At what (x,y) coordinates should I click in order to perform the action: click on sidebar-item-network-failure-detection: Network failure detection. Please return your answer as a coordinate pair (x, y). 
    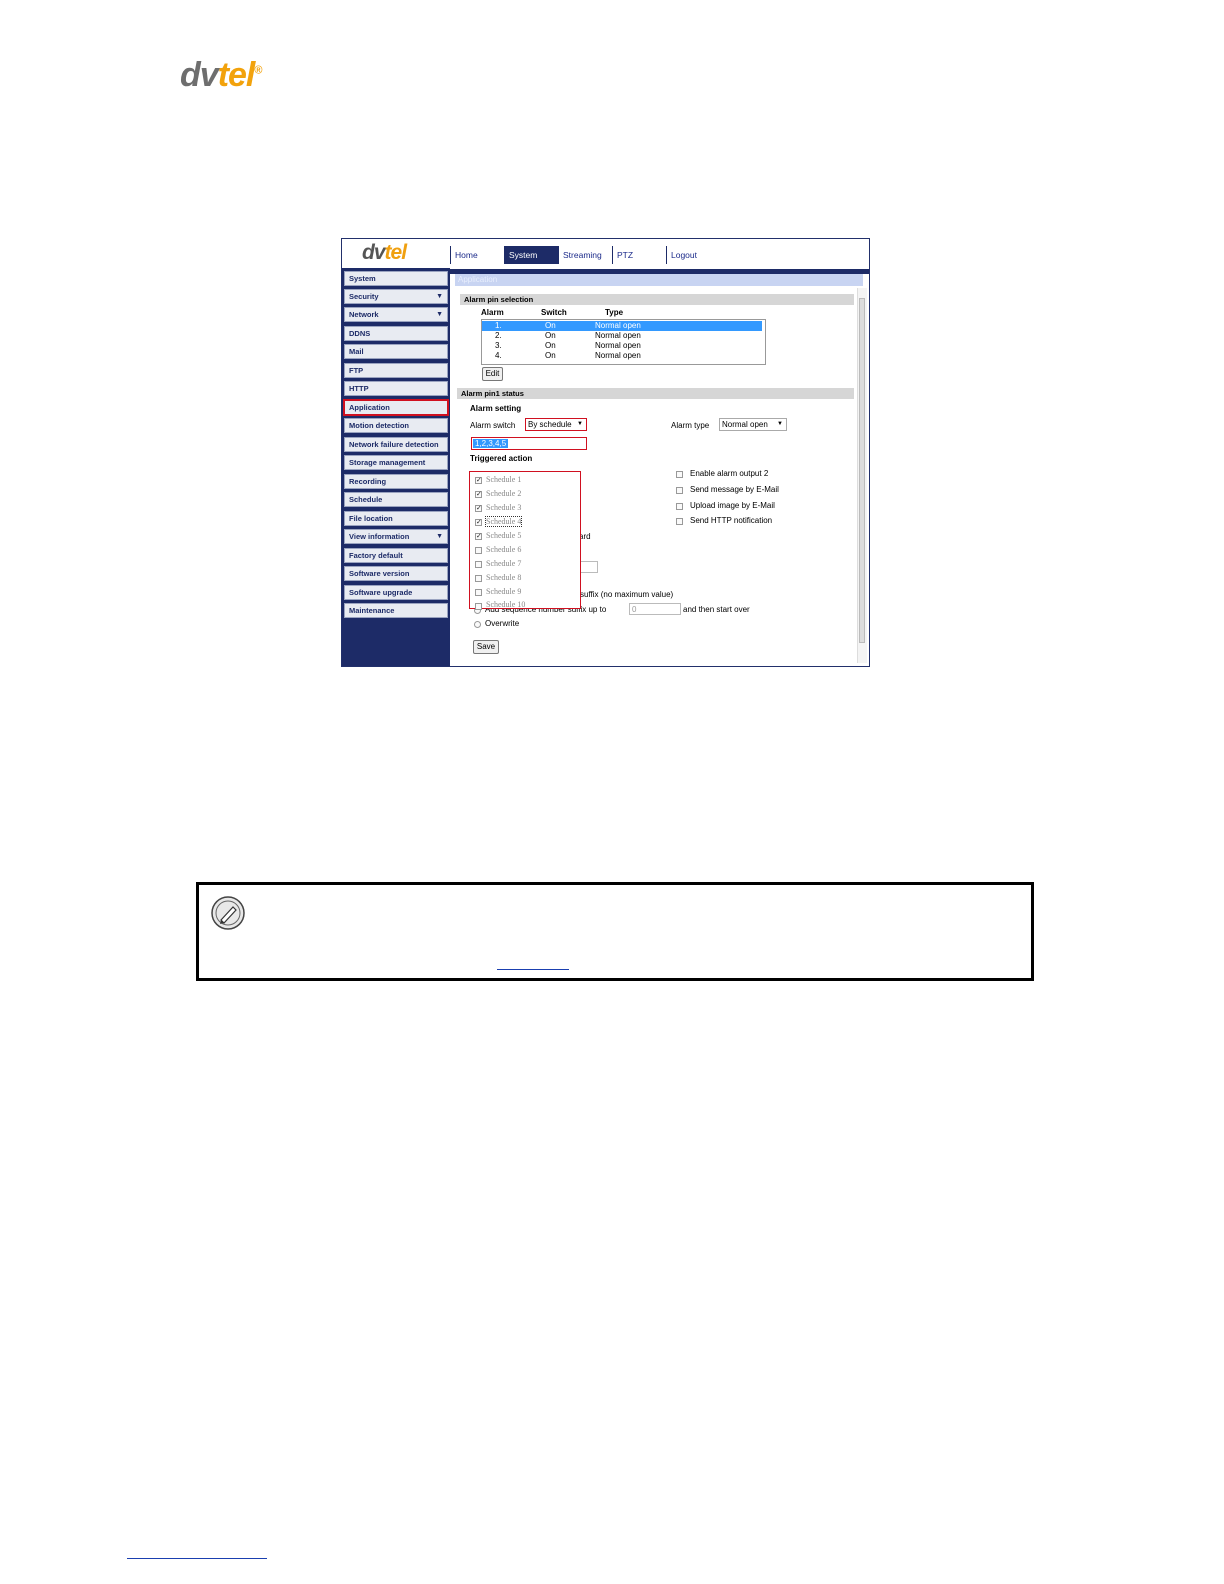
    Looking at the image, I should click on (396, 444).